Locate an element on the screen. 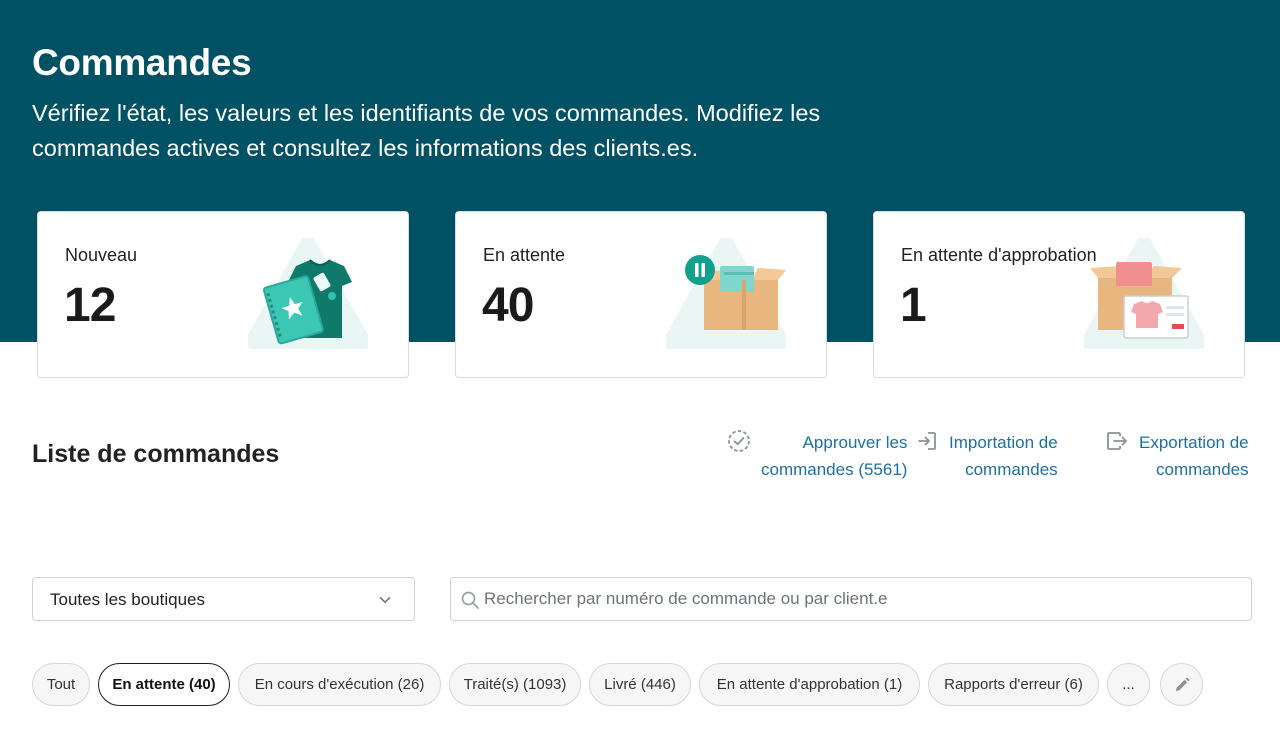 The height and width of the screenshot is (748, 1280). tab-awaiting-approval: En attente d'approbation (1) is located at coordinates (809, 684).